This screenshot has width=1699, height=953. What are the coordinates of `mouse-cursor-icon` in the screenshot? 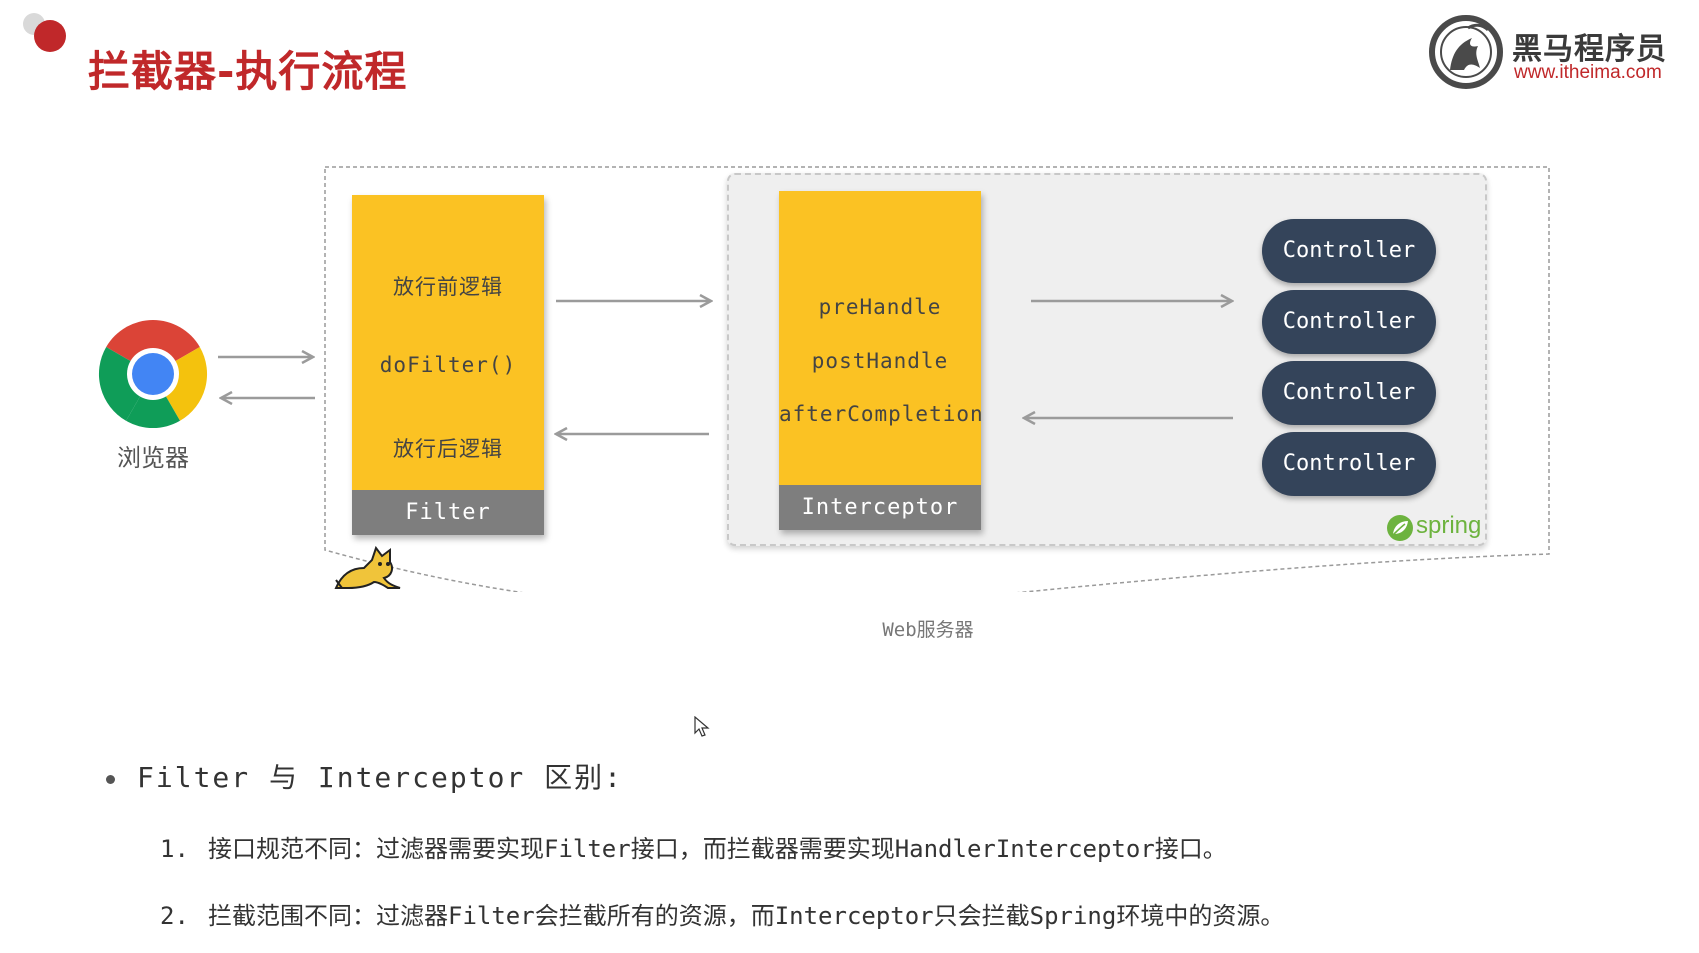 It's located at (702, 726).